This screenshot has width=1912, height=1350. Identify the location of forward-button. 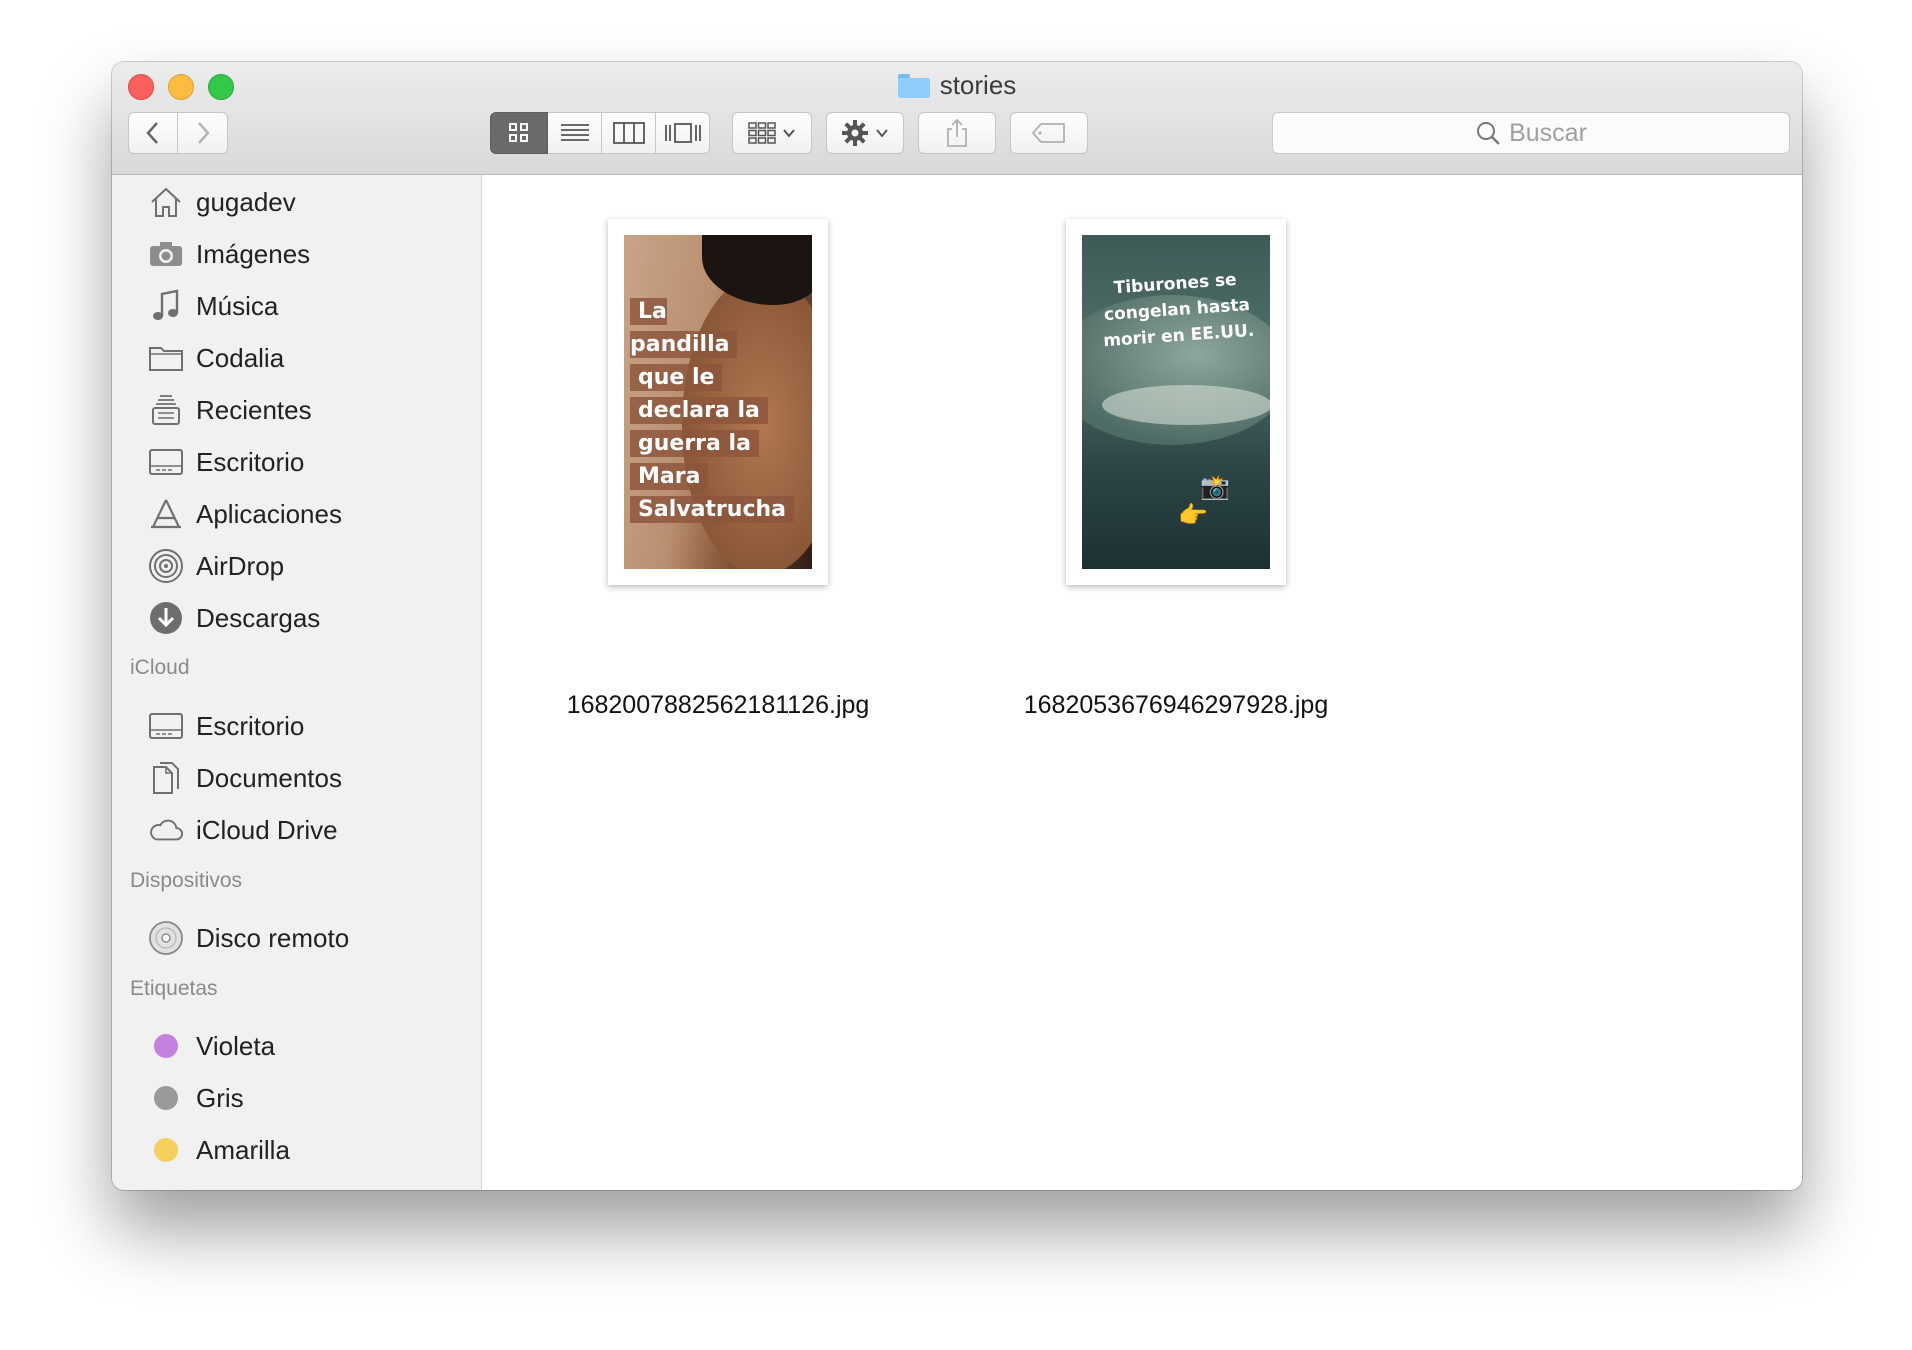
(203, 133).